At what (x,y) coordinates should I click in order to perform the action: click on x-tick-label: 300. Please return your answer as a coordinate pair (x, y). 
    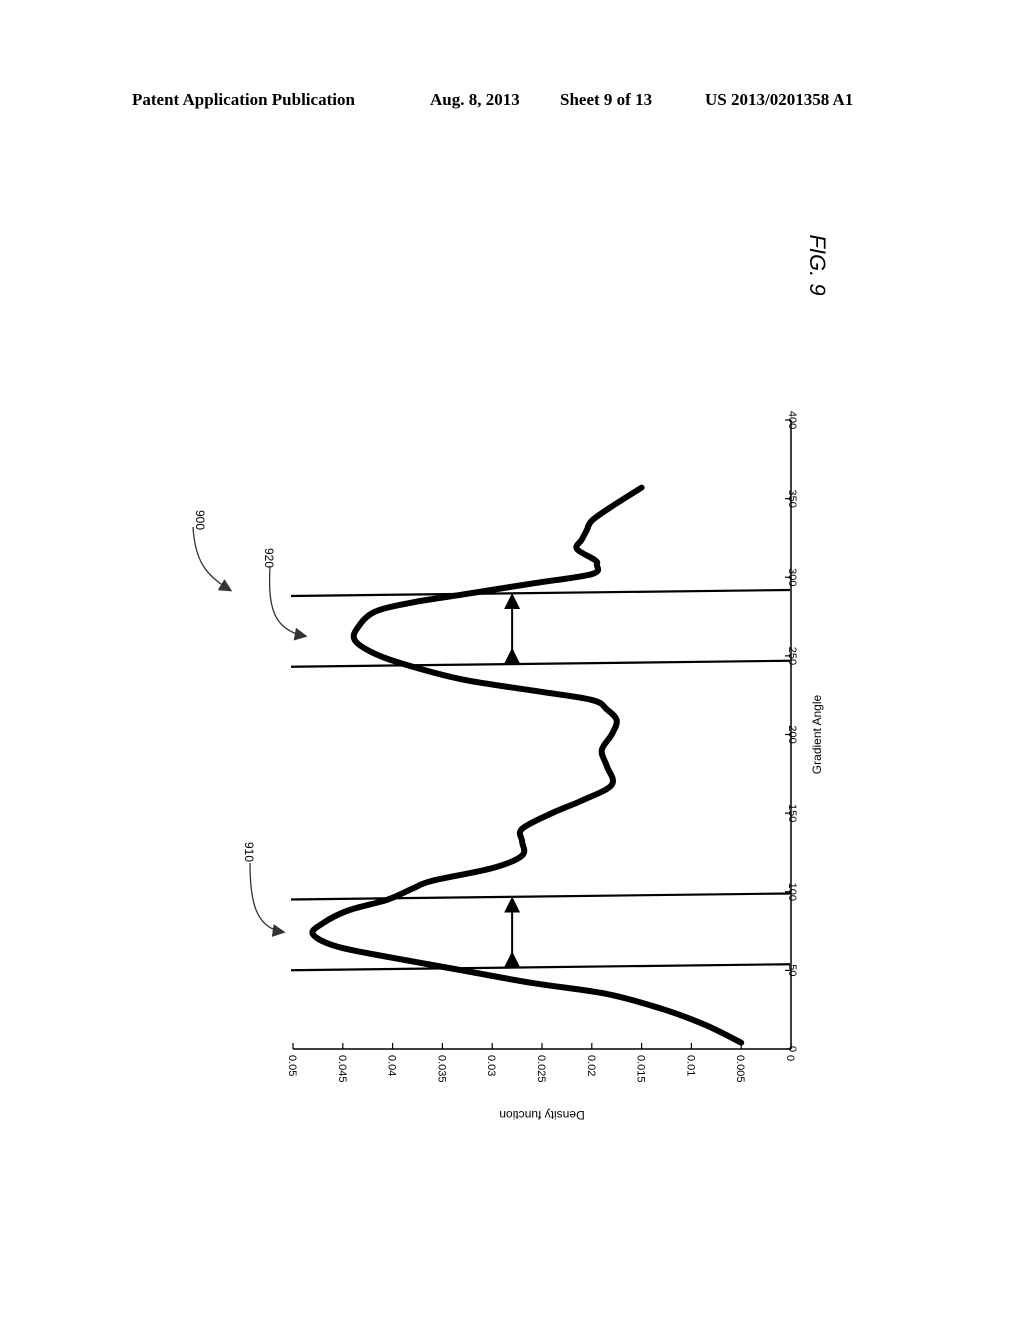
    Looking at the image, I should click on (792, 577).